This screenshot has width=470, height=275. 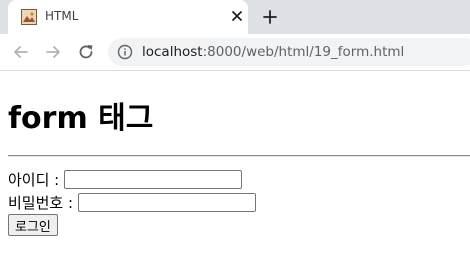 I want to click on url-host: localhost, so click(x=172, y=52).